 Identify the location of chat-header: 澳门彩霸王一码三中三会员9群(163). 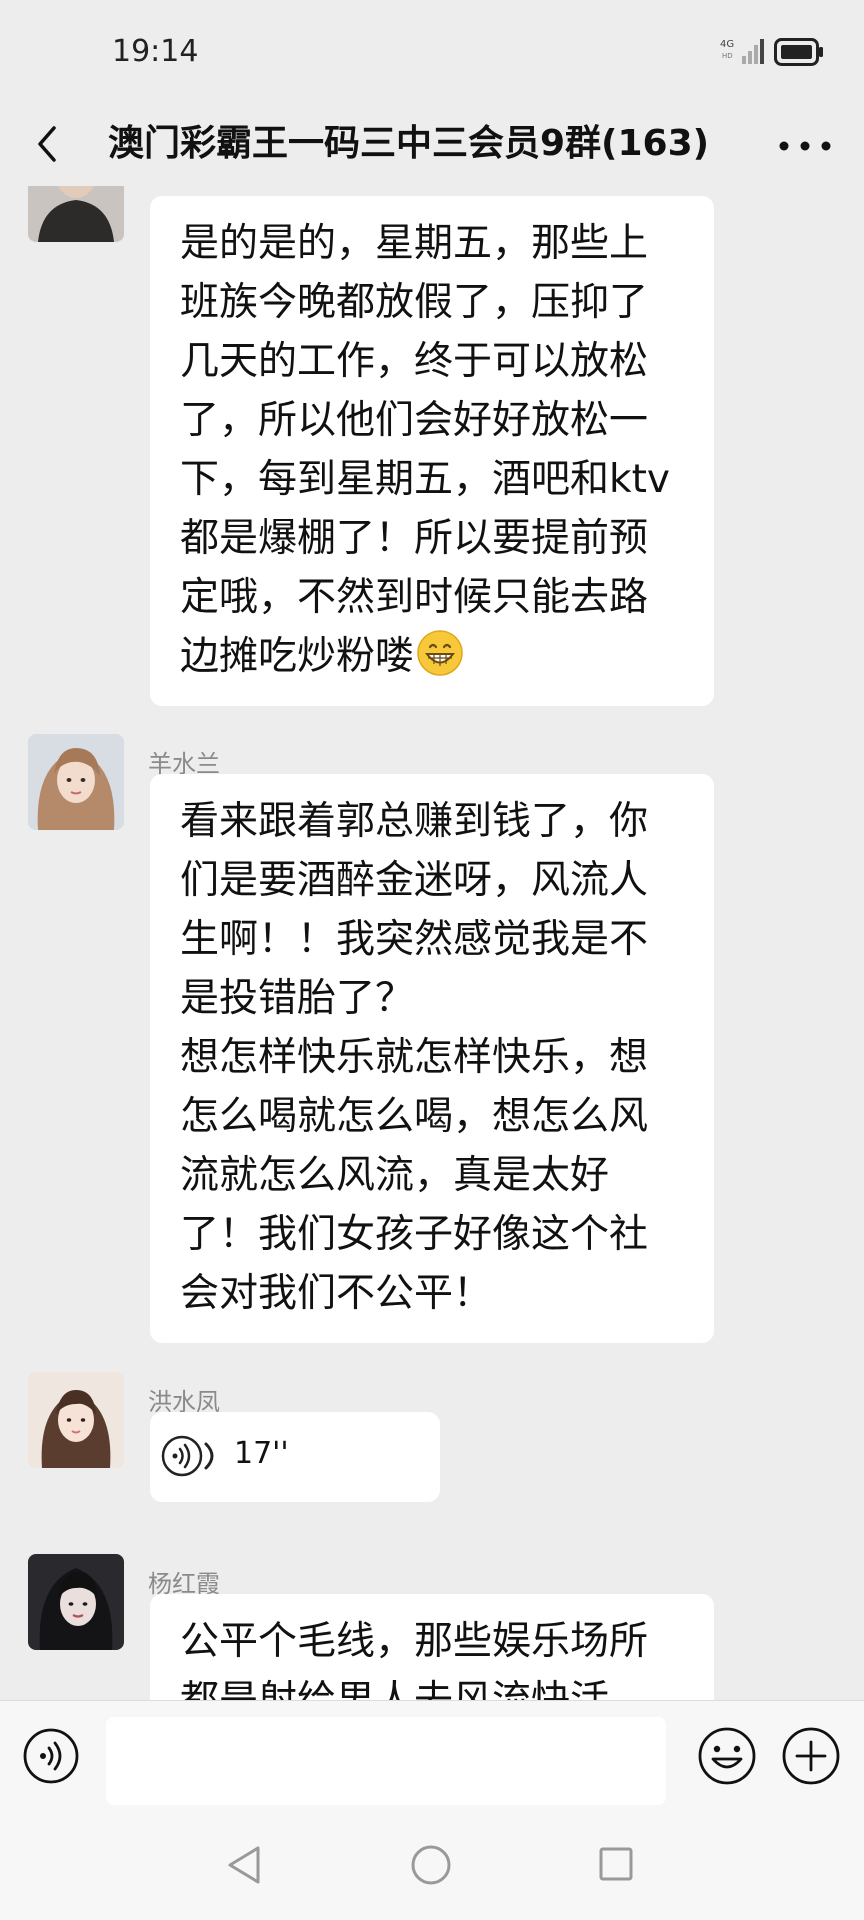
(432, 145).